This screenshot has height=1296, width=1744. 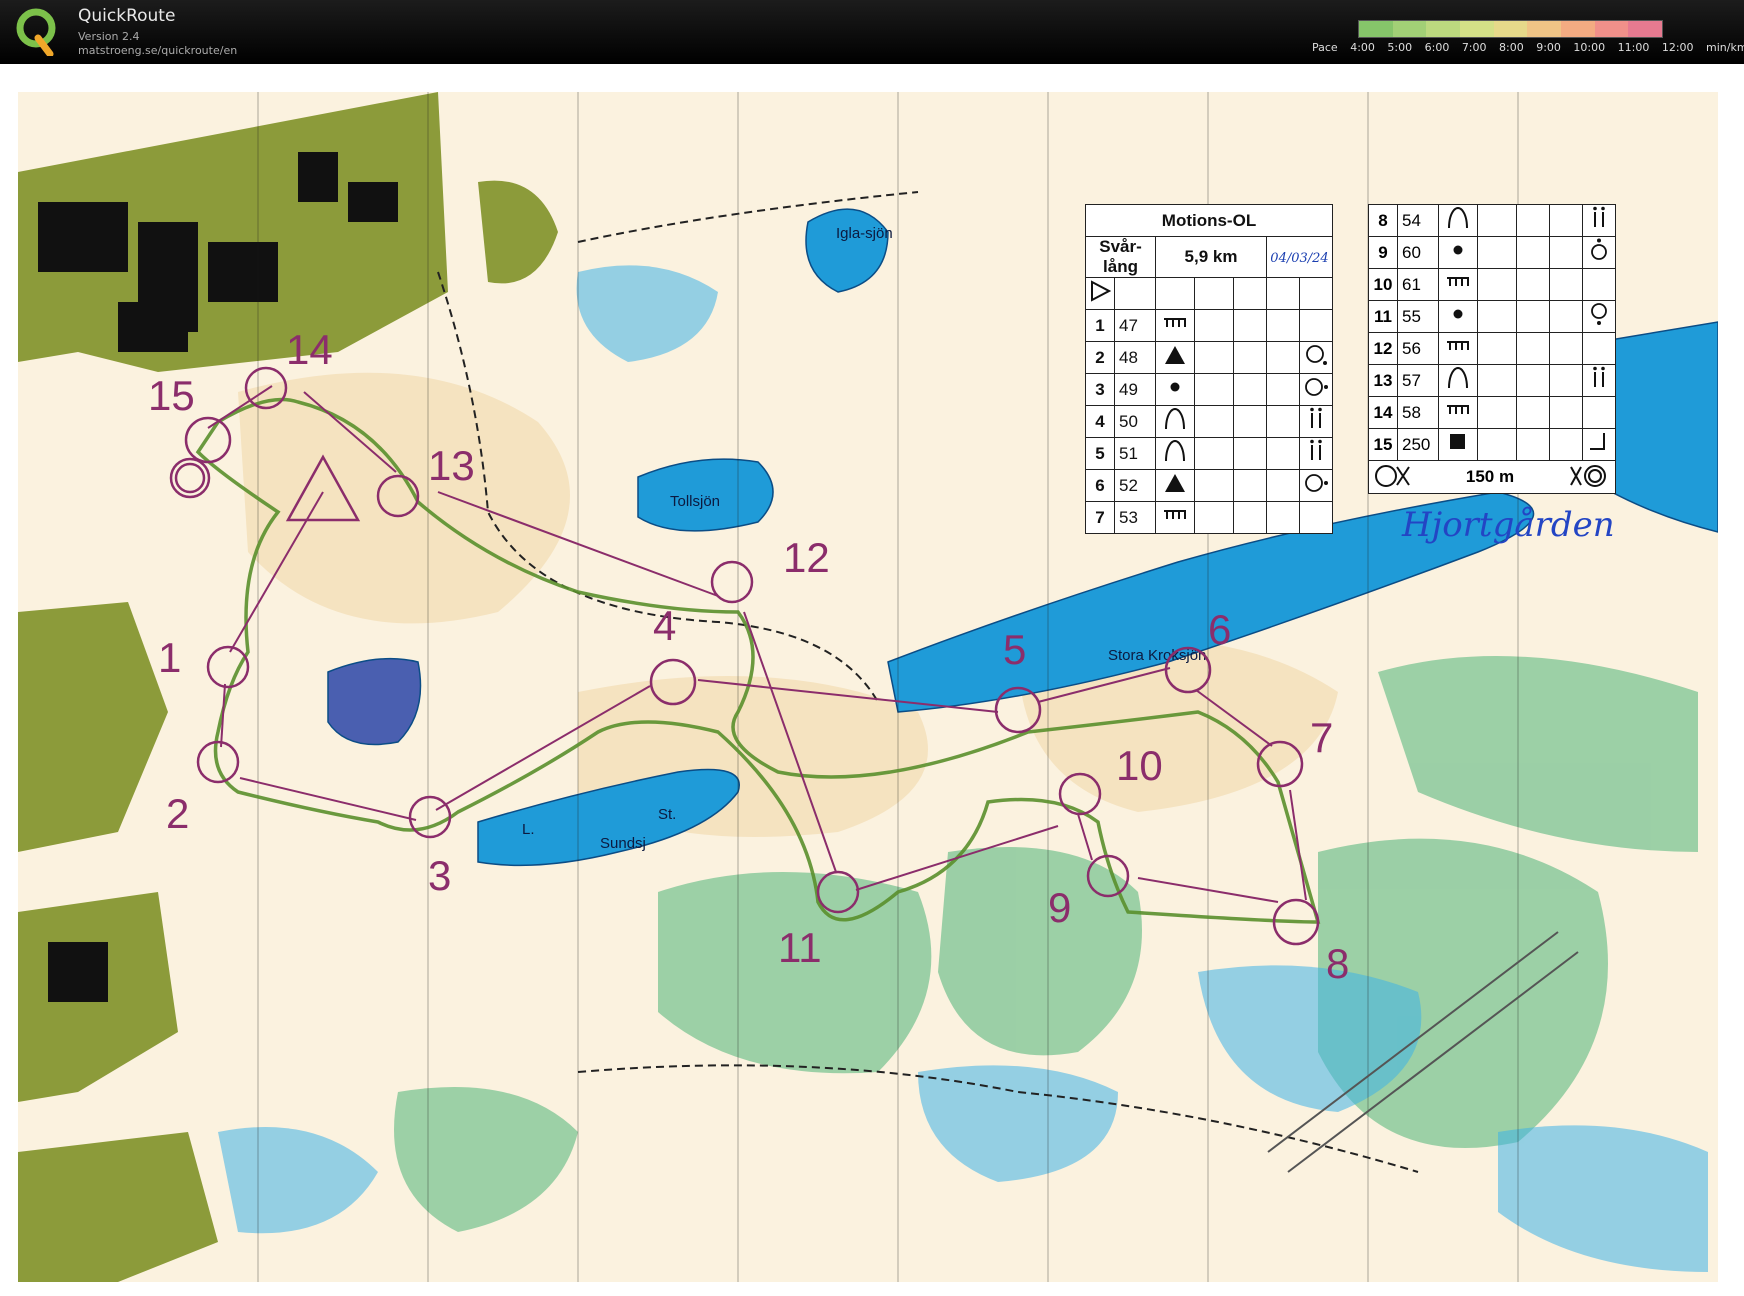 I want to click on description-row: 10 61, so click(x=1492, y=284).